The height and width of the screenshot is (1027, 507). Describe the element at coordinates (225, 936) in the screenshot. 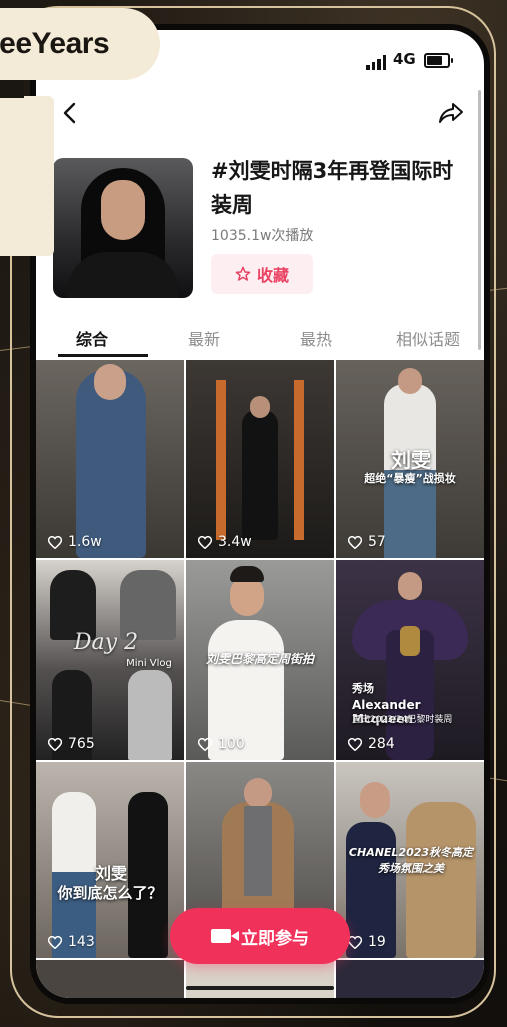

I see `camera-icon` at that location.